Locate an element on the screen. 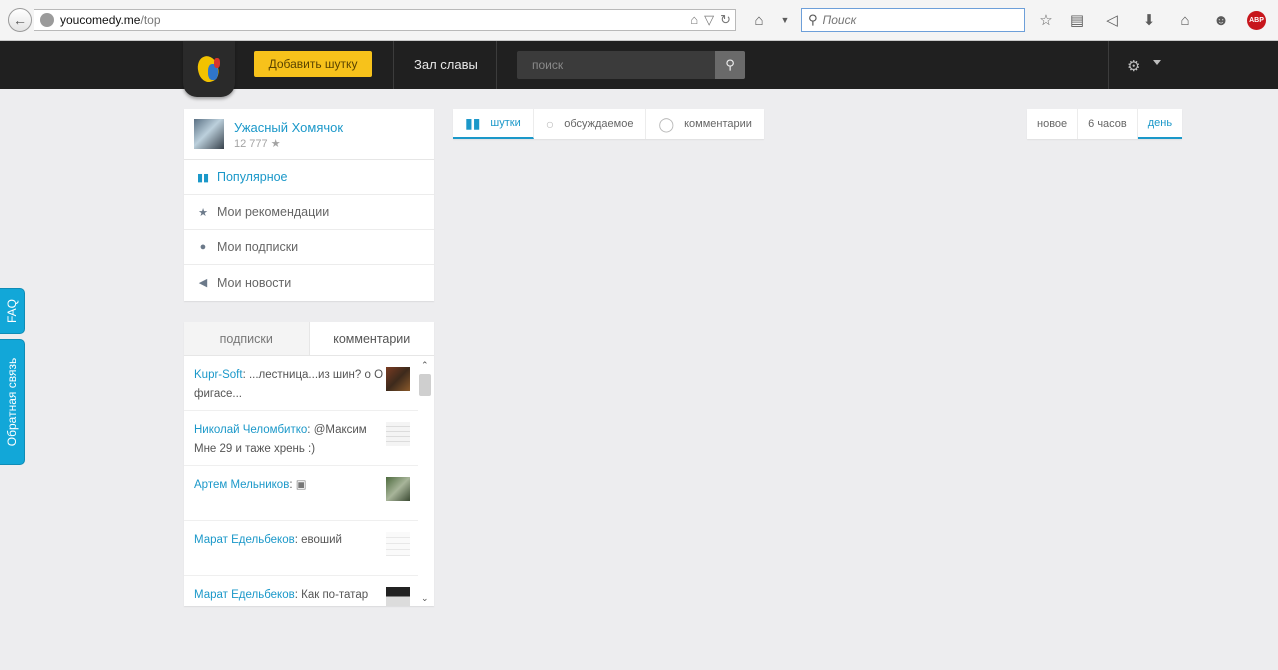 The image size is (1278, 670). google-home-icon: ⌂ is located at coordinates (759, 20).